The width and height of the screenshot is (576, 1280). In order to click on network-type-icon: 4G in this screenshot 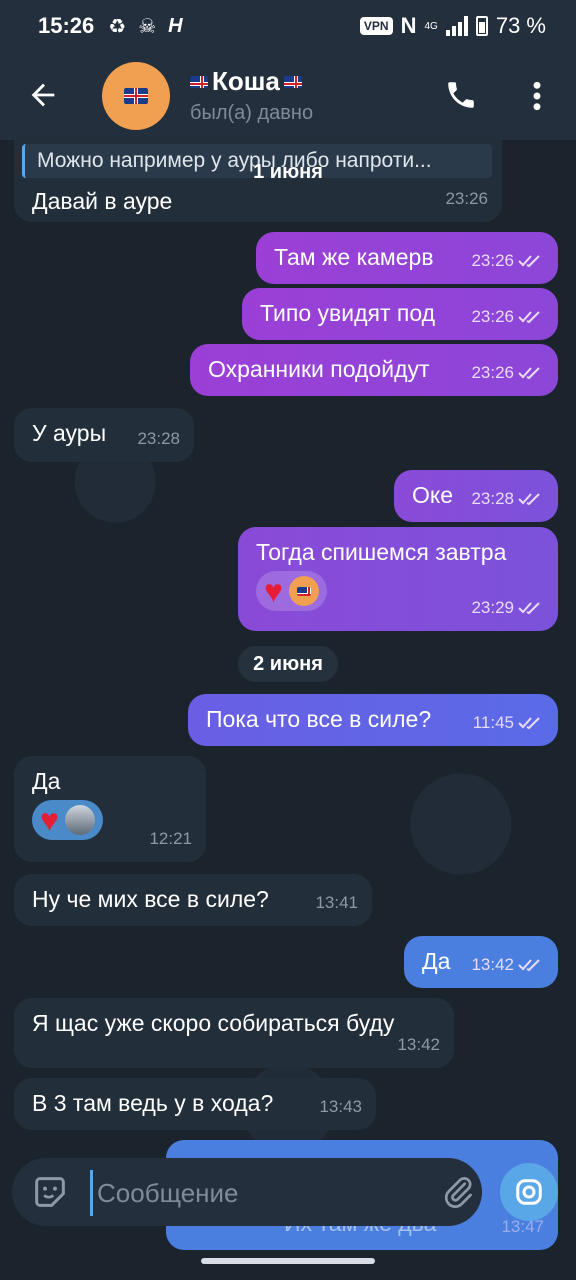, I will do `click(431, 26)`.